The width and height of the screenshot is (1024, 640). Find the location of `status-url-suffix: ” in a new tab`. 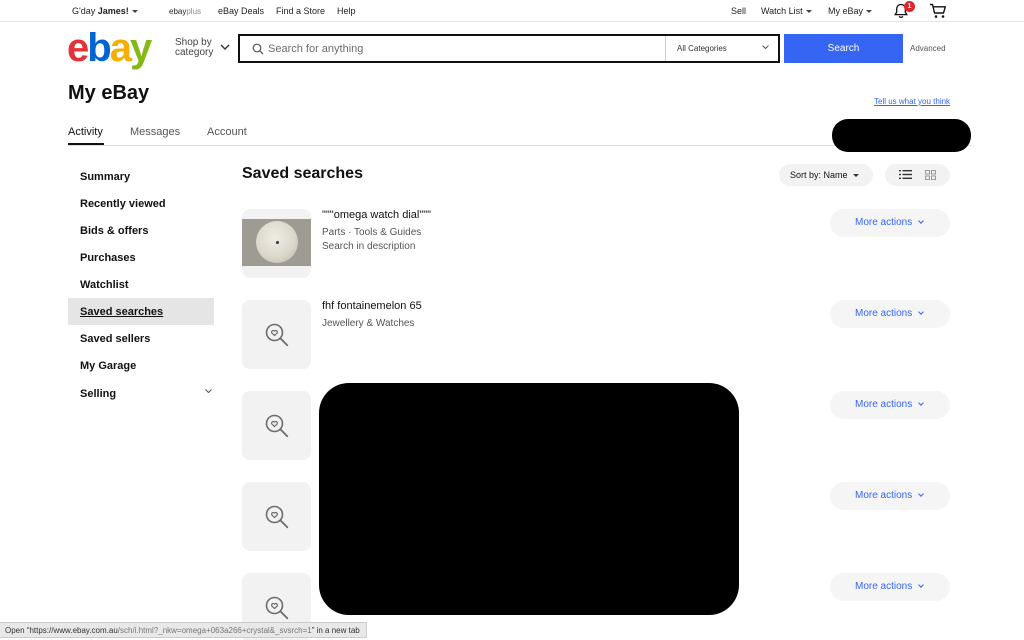

status-url-suffix: ” in a new tab is located at coordinates (335, 630).